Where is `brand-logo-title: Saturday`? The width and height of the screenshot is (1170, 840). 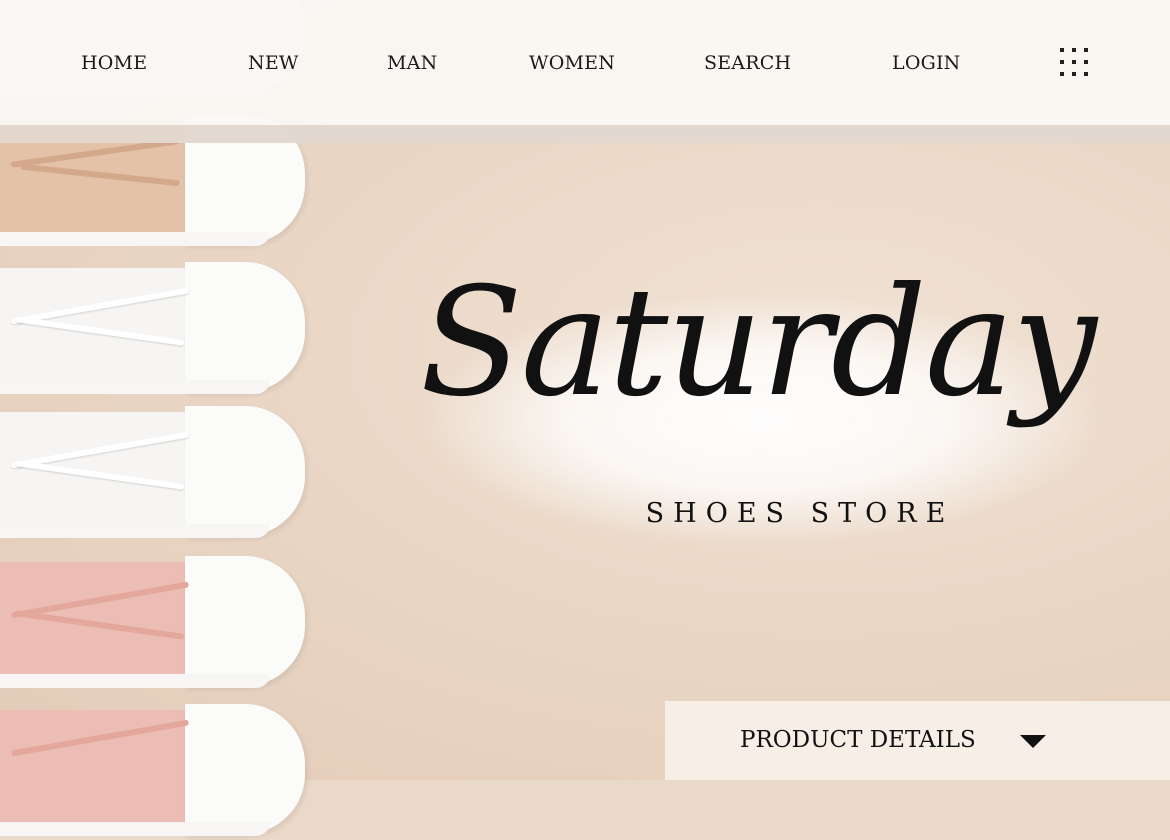 brand-logo-title: Saturday is located at coordinates (758, 343).